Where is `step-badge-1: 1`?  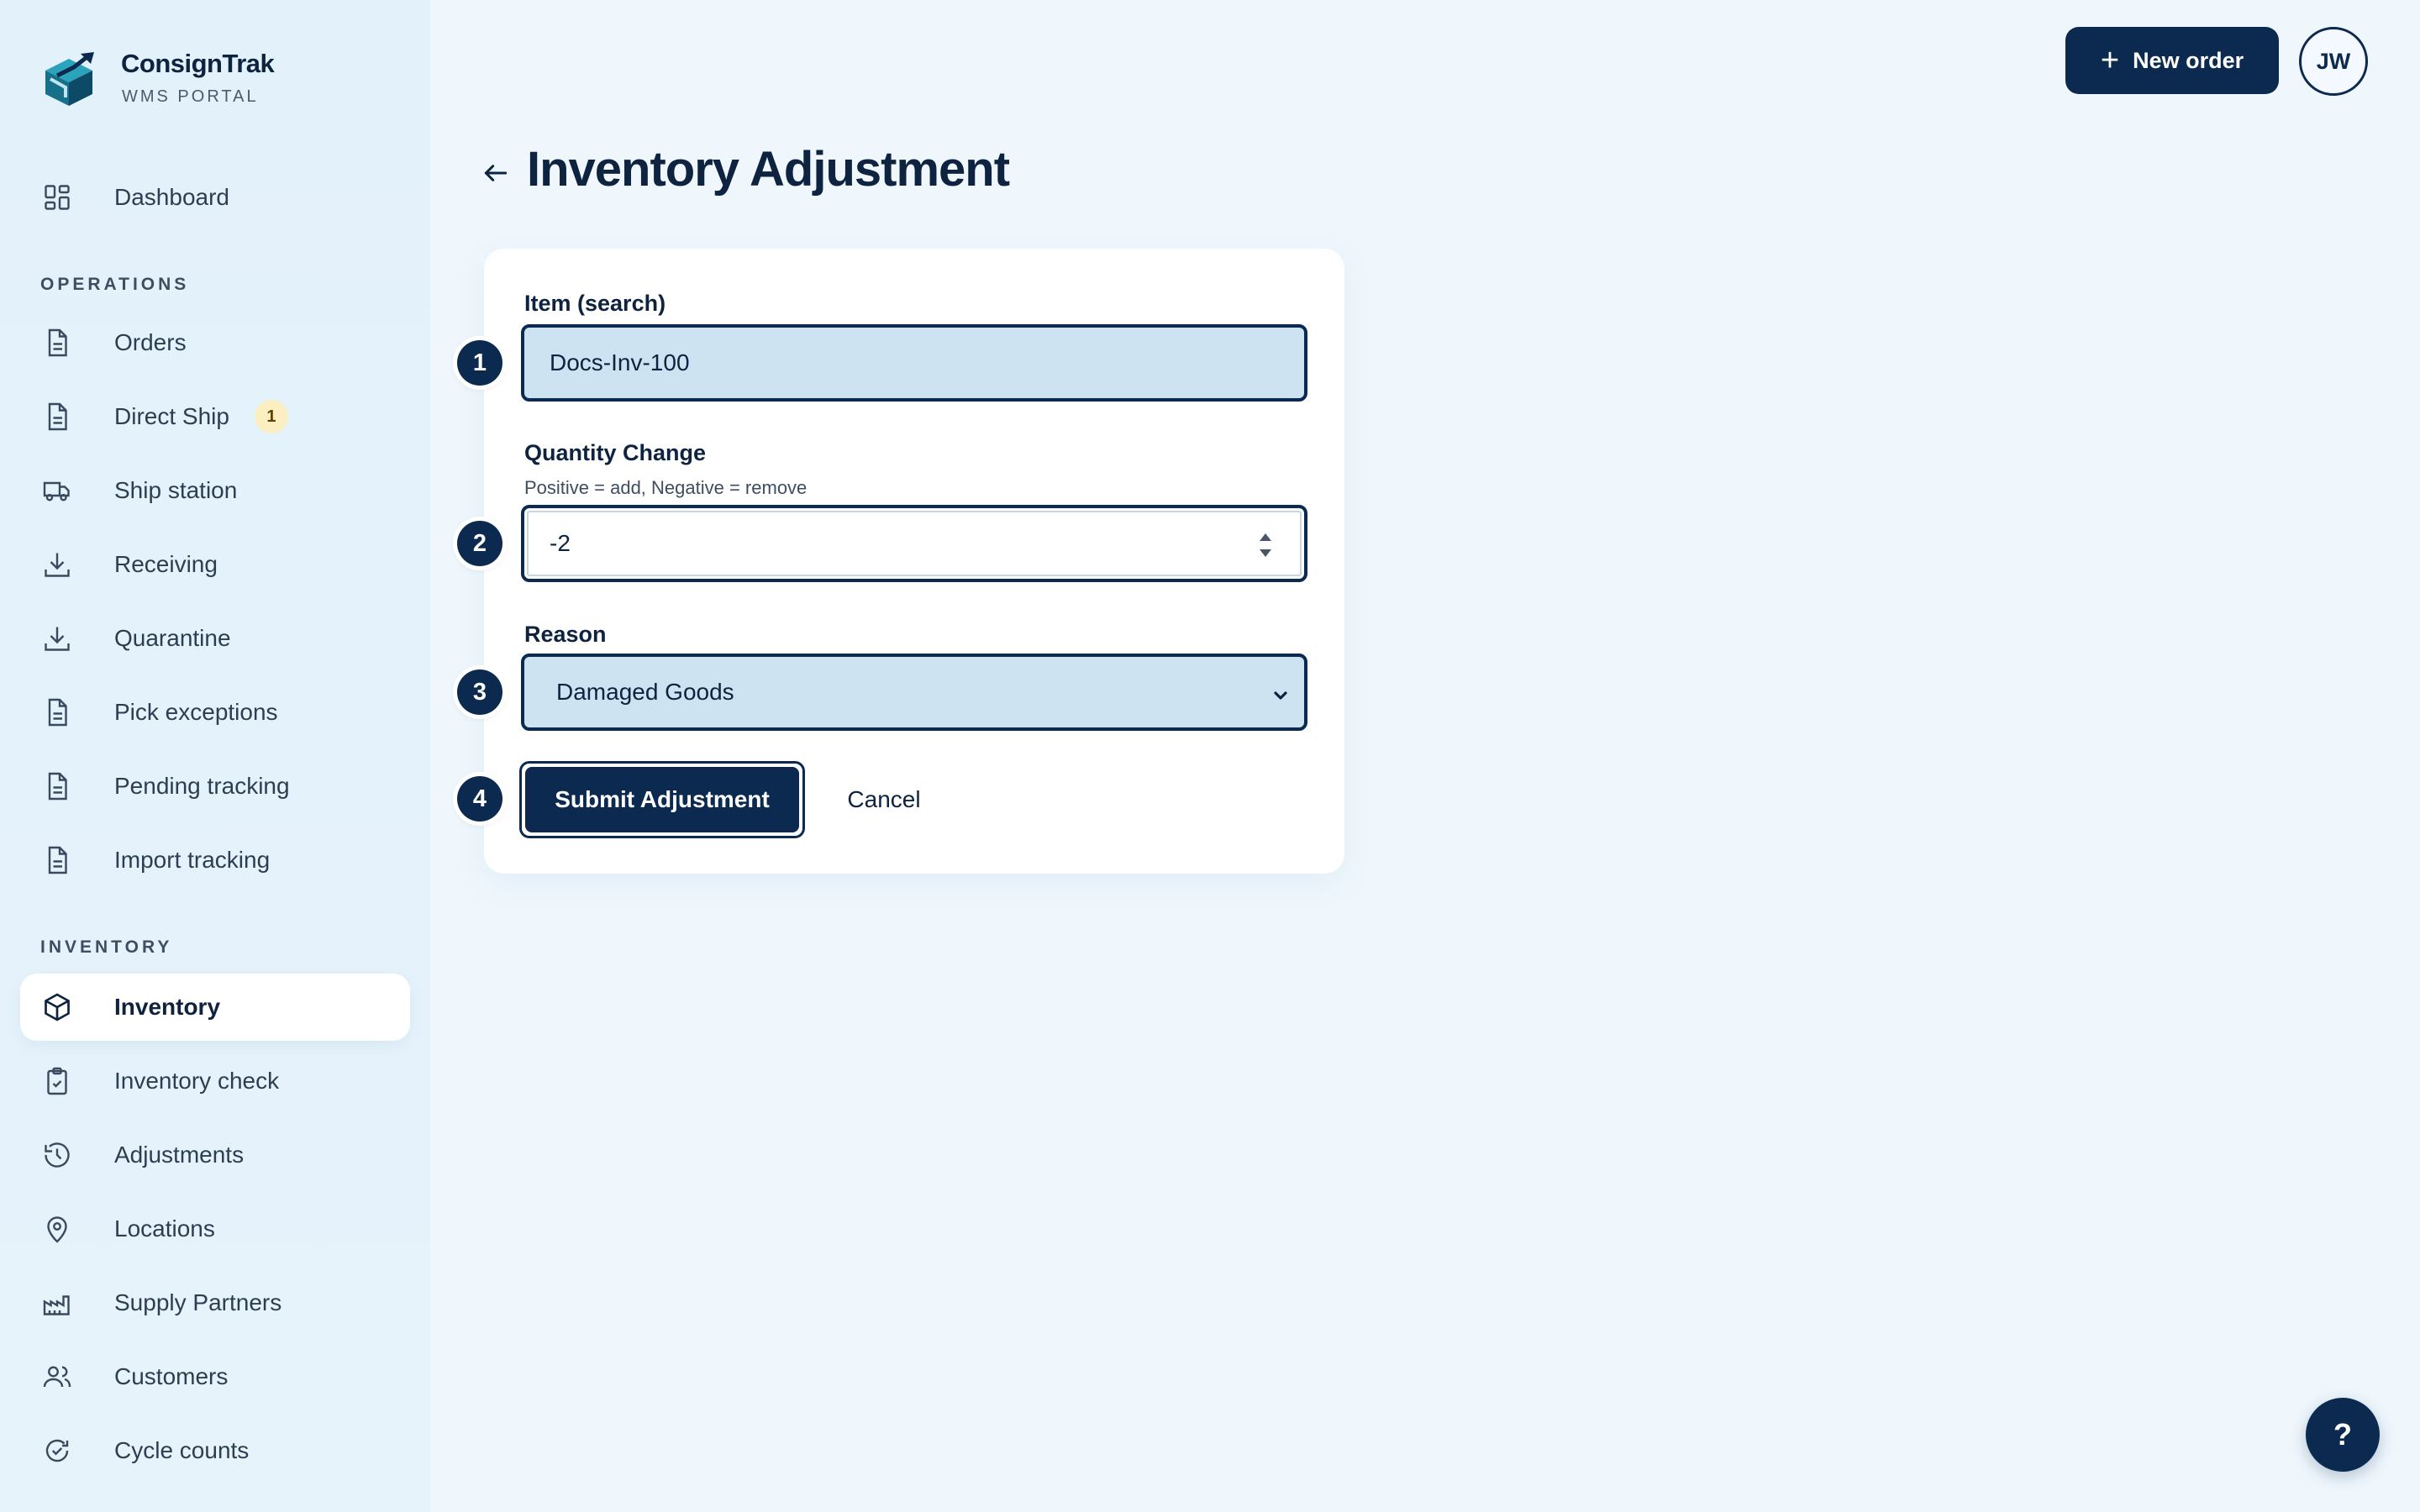 step-badge-1: 1 is located at coordinates (480, 363).